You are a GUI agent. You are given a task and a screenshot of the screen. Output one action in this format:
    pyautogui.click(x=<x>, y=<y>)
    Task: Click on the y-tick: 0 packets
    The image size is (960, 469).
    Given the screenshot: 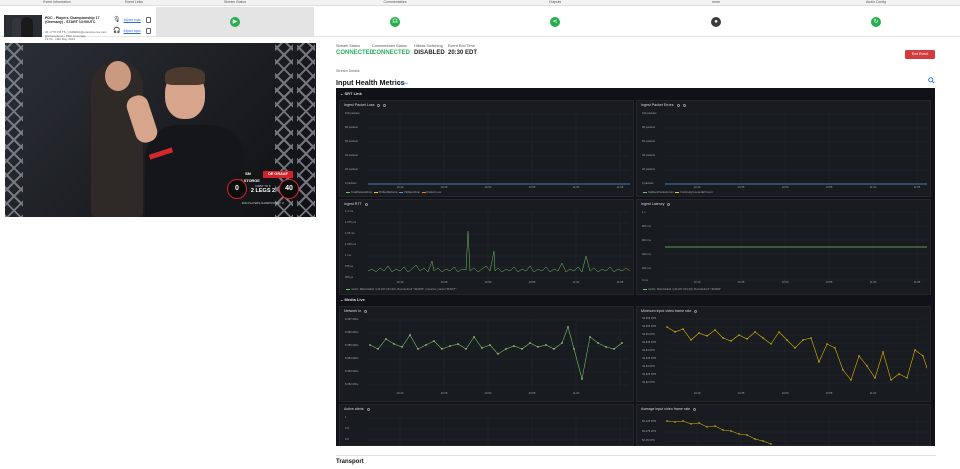 What is the action you would take?
    pyautogui.click(x=351, y=183)
    